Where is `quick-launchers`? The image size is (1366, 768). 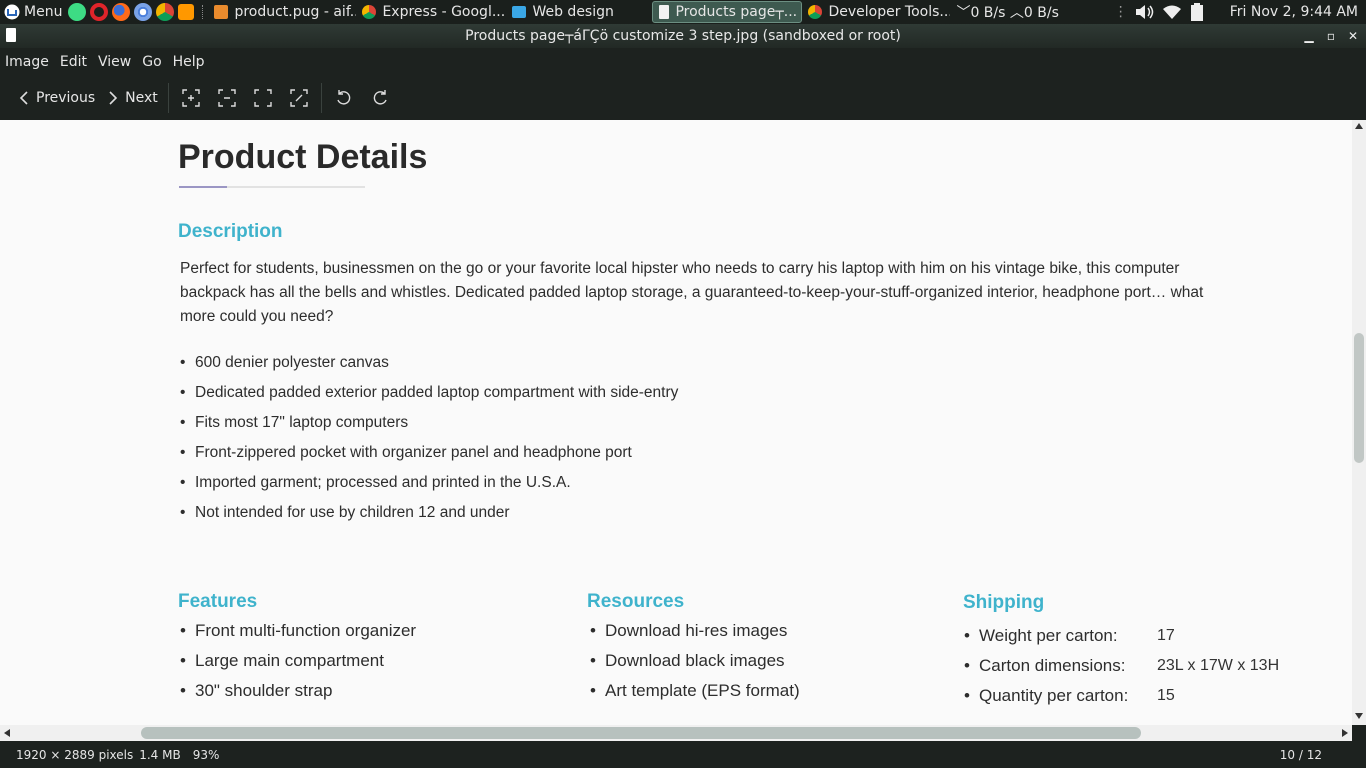
quick-launchers is located at coordinates (138, 12).